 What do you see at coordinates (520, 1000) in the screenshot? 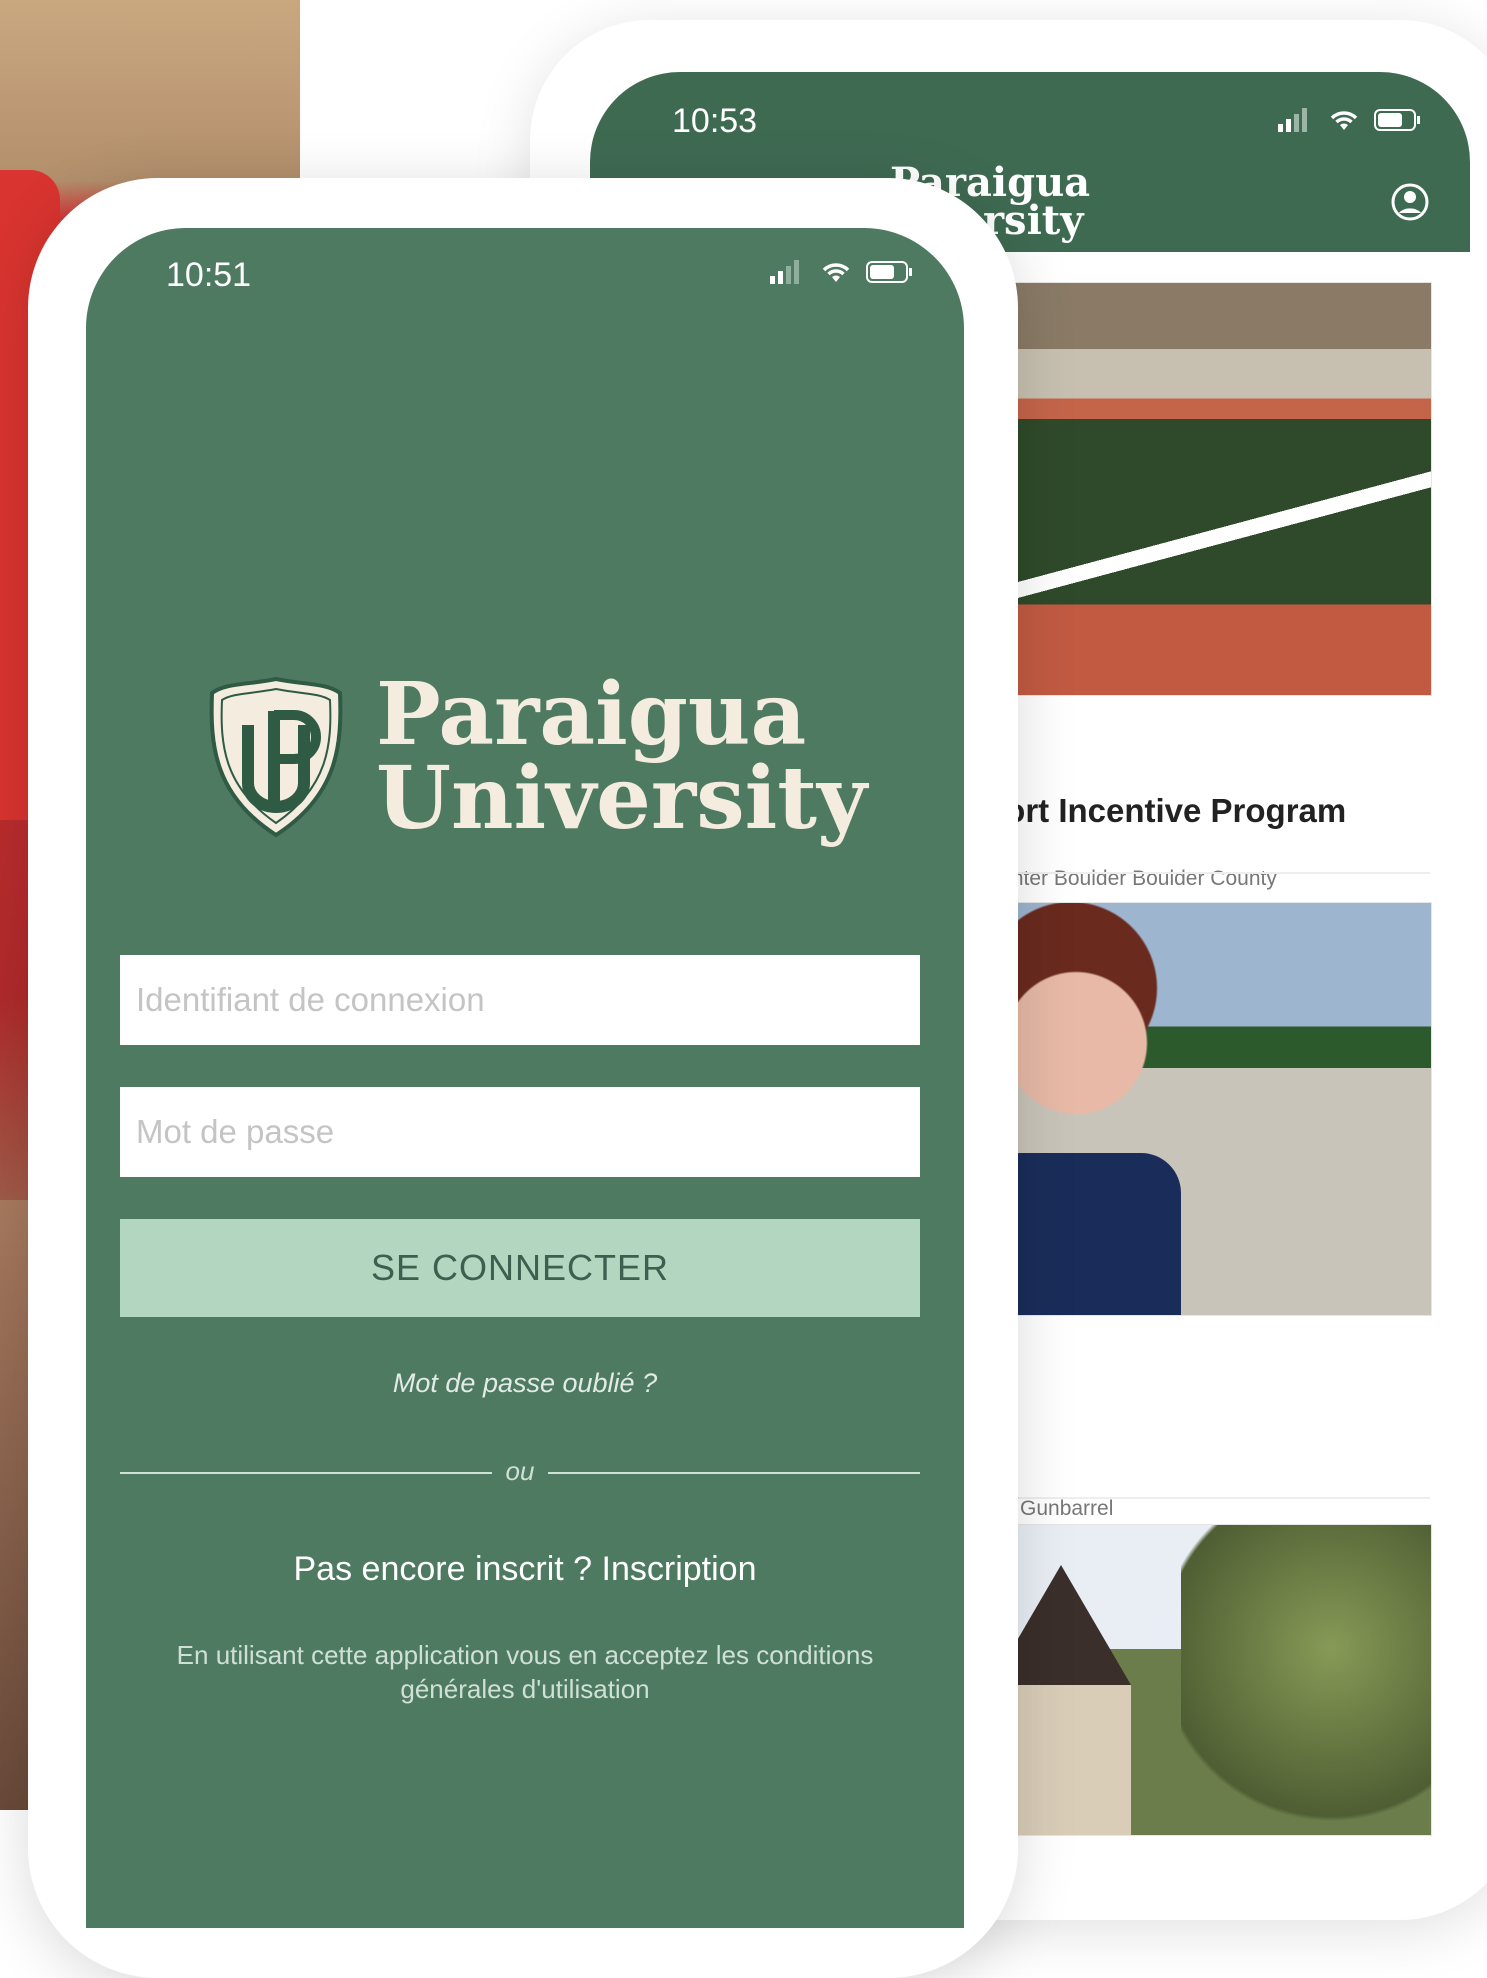
I see `login-id-input` at bounding box center [520, 1000].